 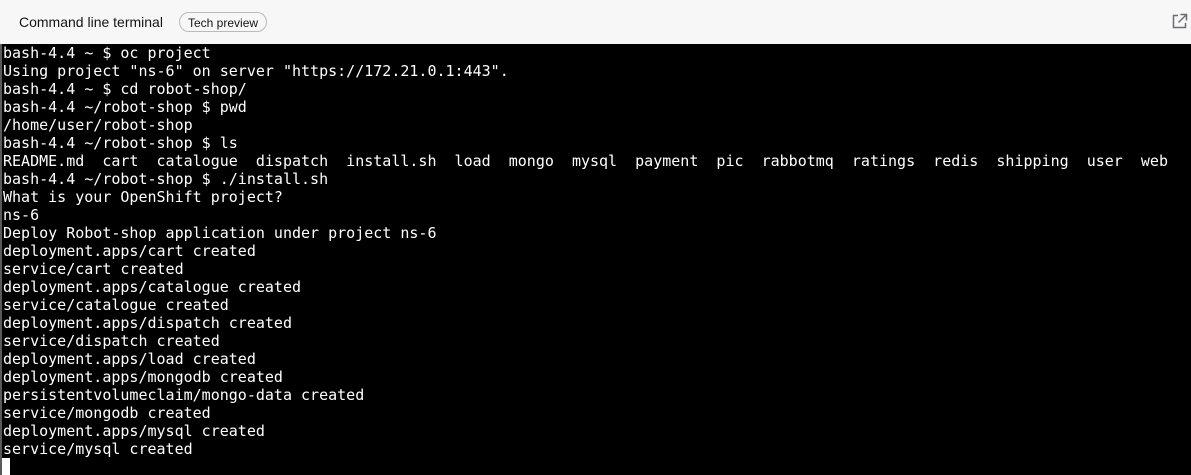 What do you see at coordinates (107, 413) in the screenshot?
I see `terminal-line: service/mongodb created` at bounding box center [107, 413].